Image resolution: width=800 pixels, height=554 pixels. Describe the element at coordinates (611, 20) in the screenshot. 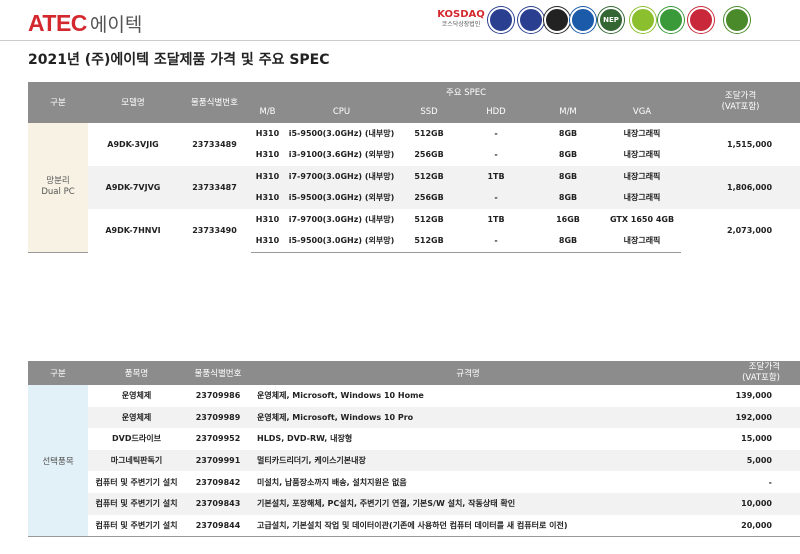

I see `certification-badge-5: NEP` at that location.